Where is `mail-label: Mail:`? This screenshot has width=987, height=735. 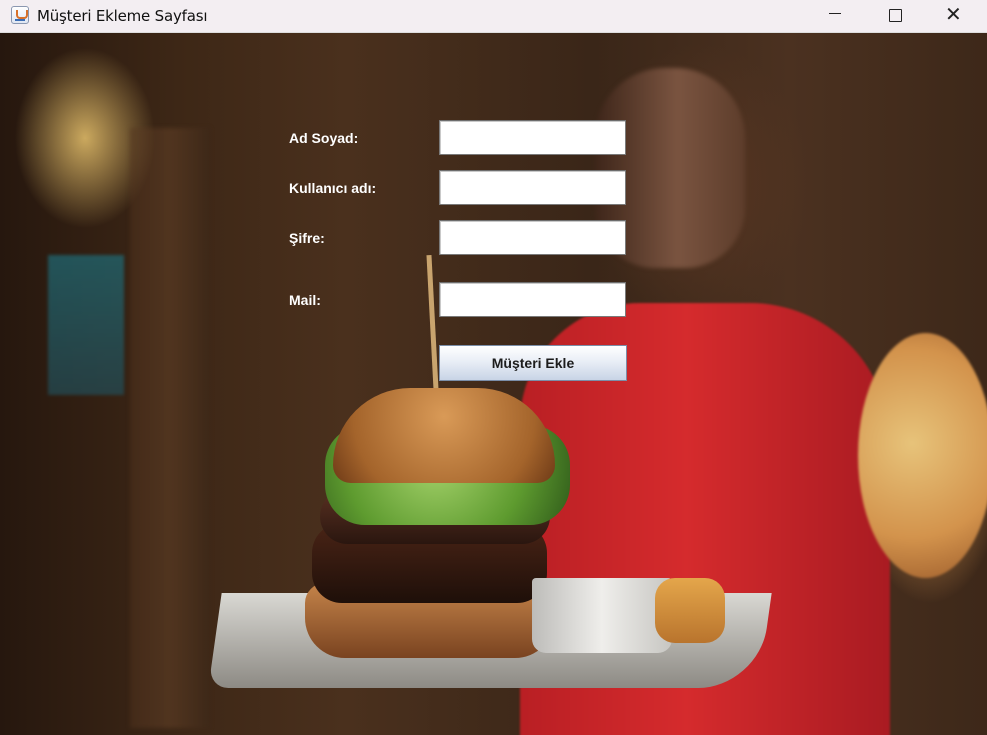
mail-label: Mail: is located at coordinates (305, 300).